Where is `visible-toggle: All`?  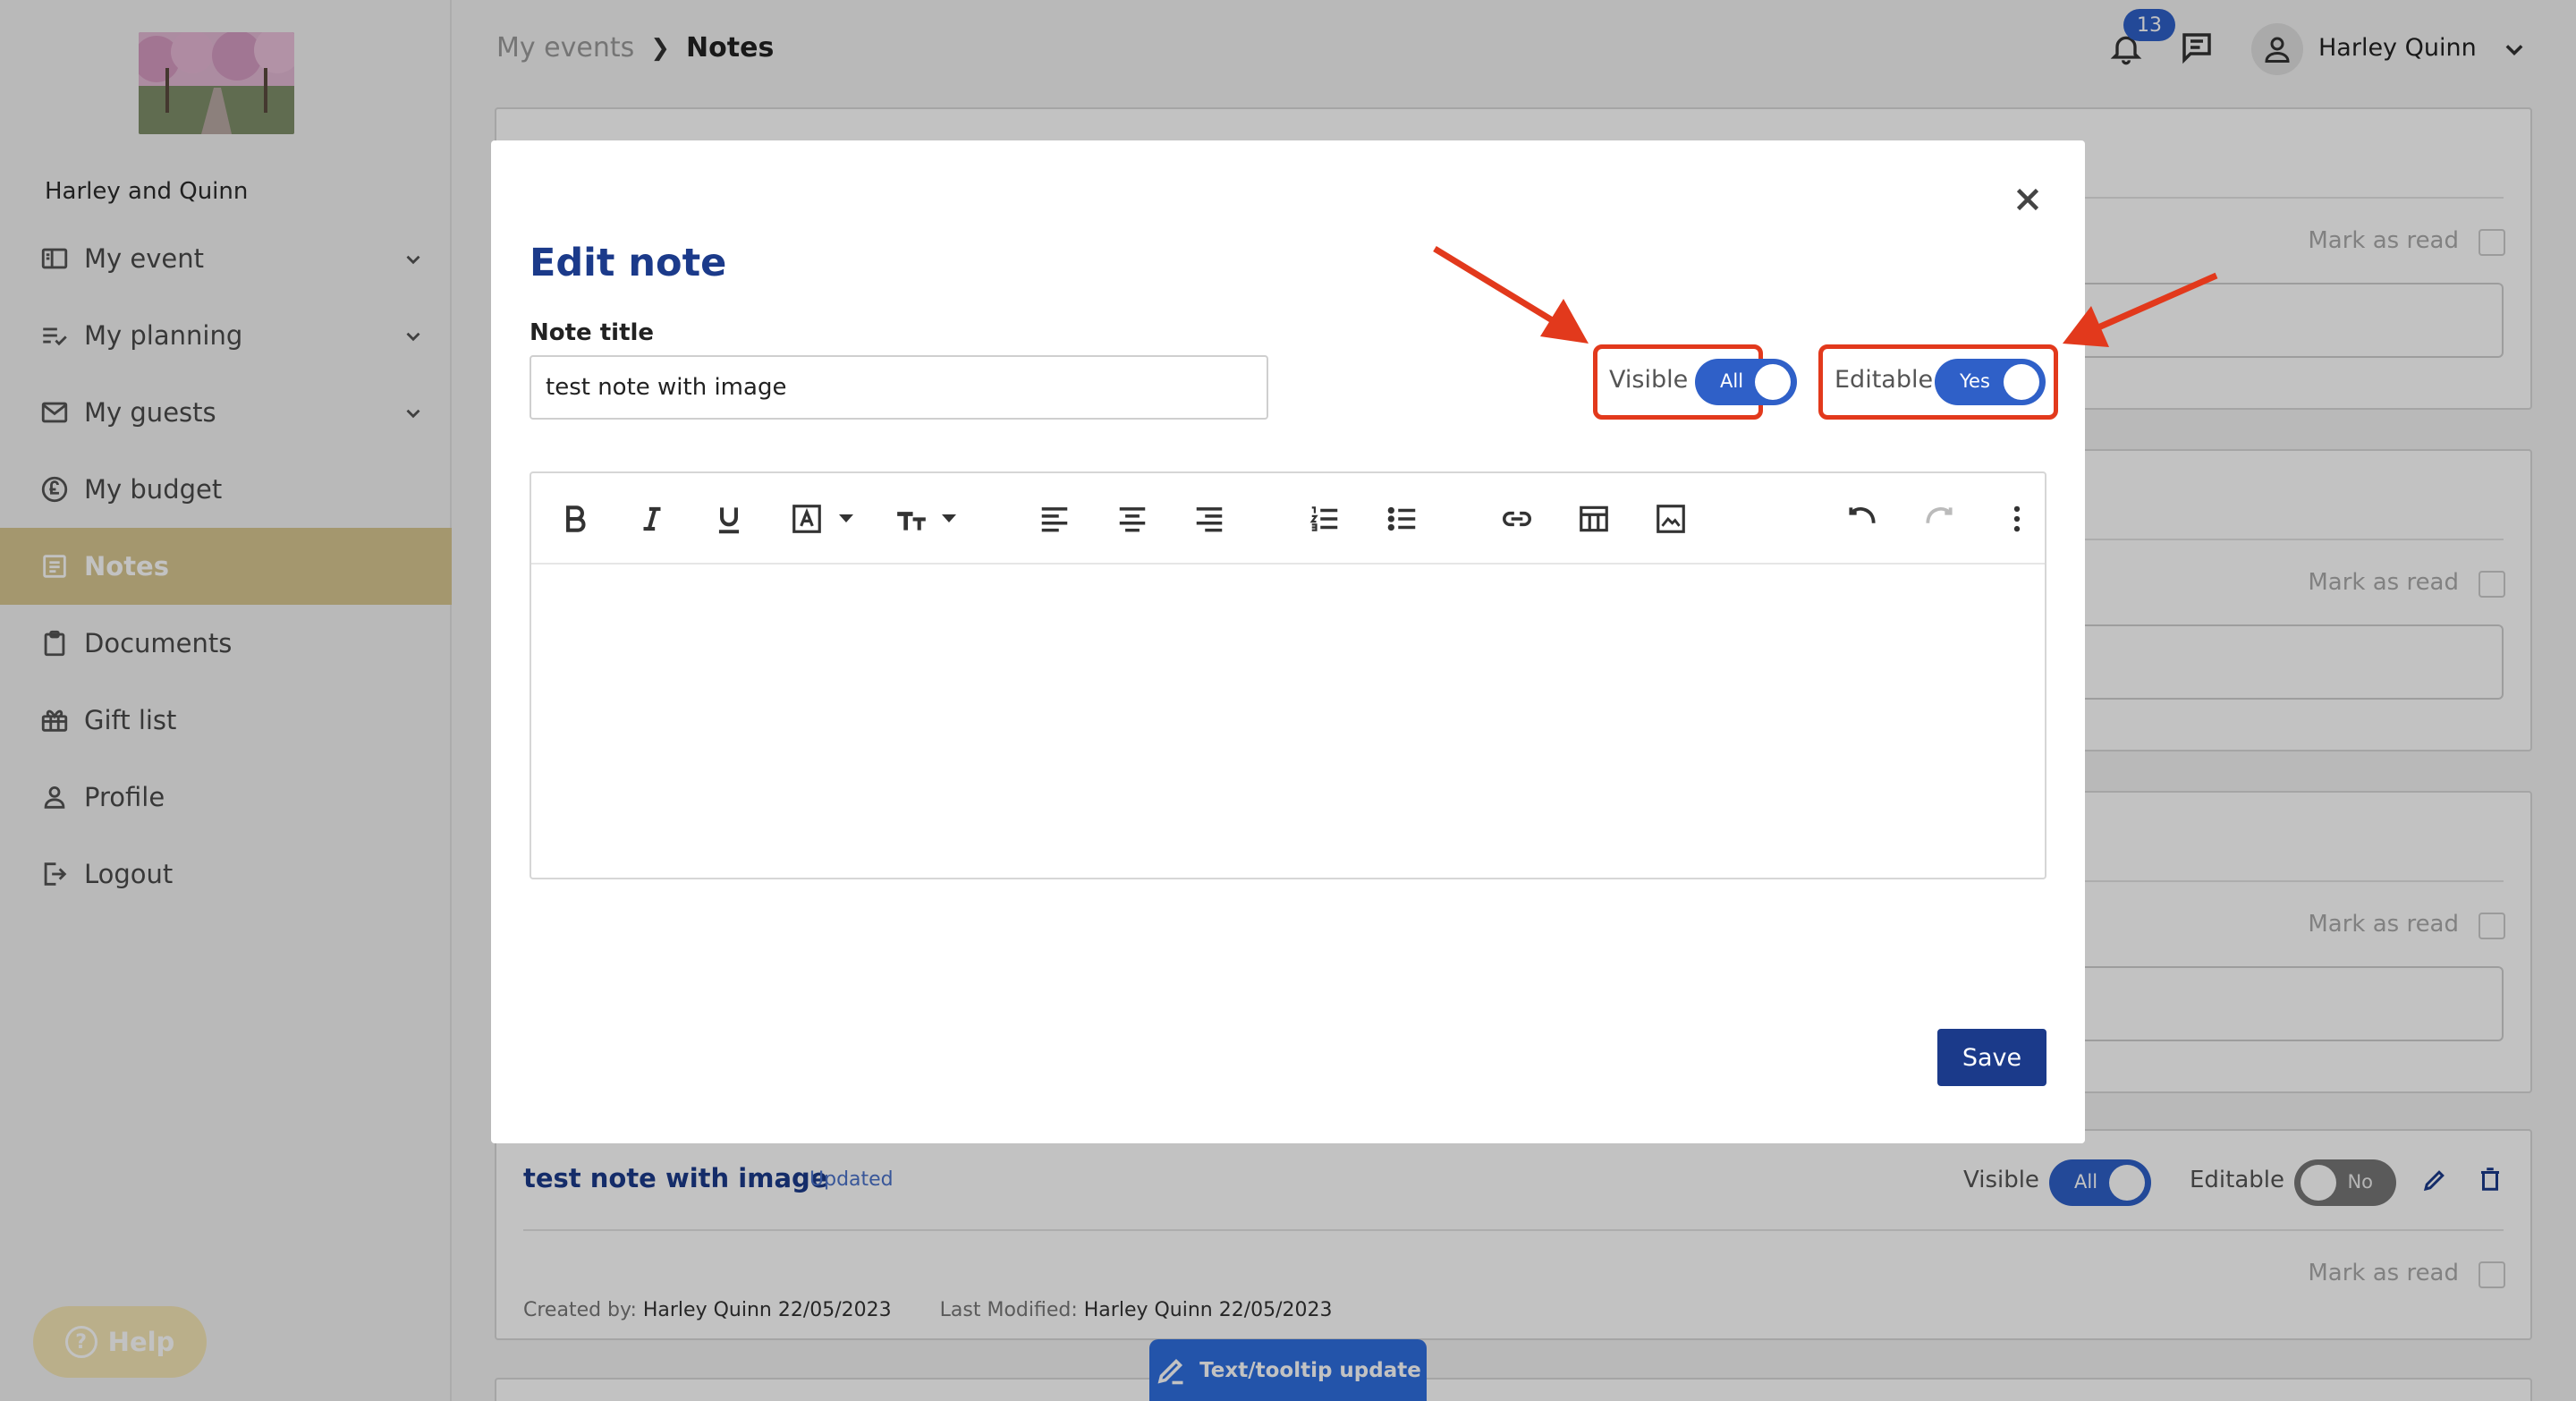 visible-toggle: All is located at coordinates (1746, 382).